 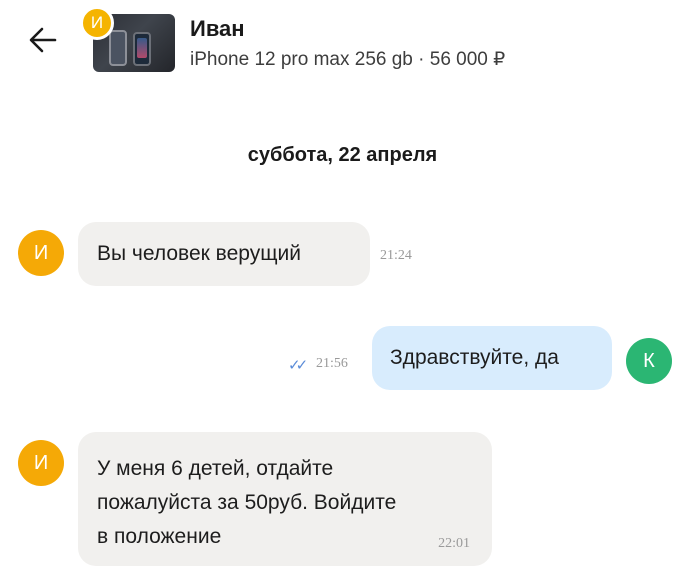 What do you see at coordinates (298, 365) in the screenshot?
I see `double-check-icon: ✓✓` at bounding box center [298, 365].